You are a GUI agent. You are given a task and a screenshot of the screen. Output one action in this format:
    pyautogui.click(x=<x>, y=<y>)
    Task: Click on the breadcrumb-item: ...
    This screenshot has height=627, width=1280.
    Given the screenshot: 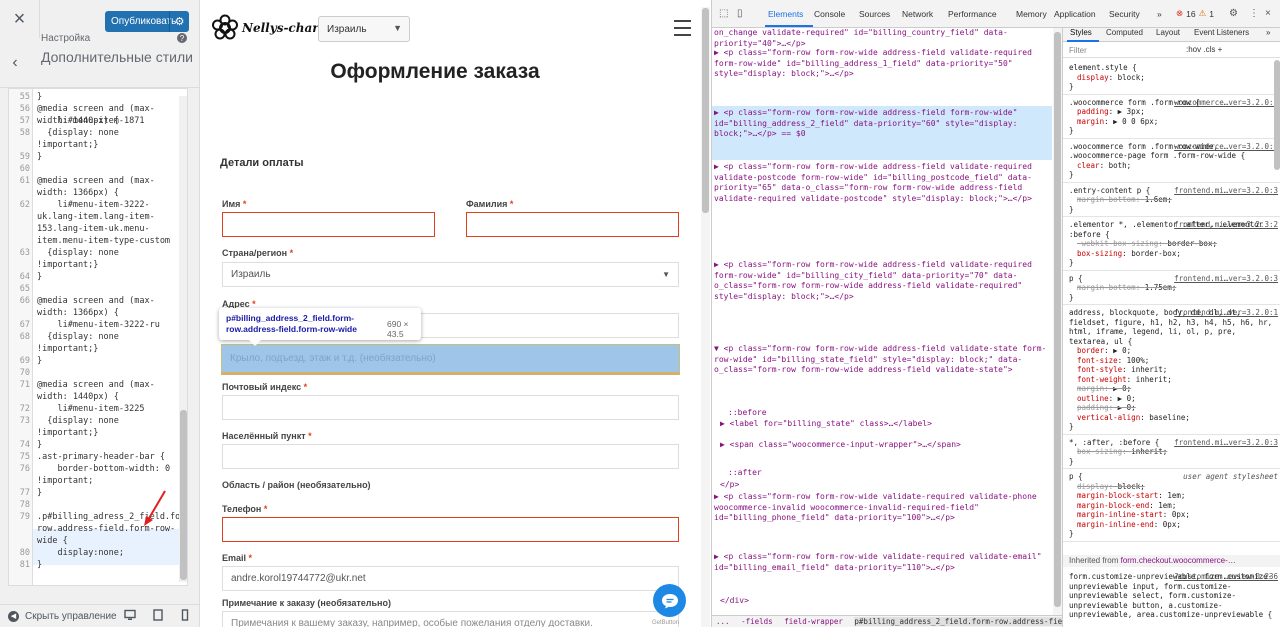 What is the action you would take?
    pyautogui.click(x=723, y=621)
    